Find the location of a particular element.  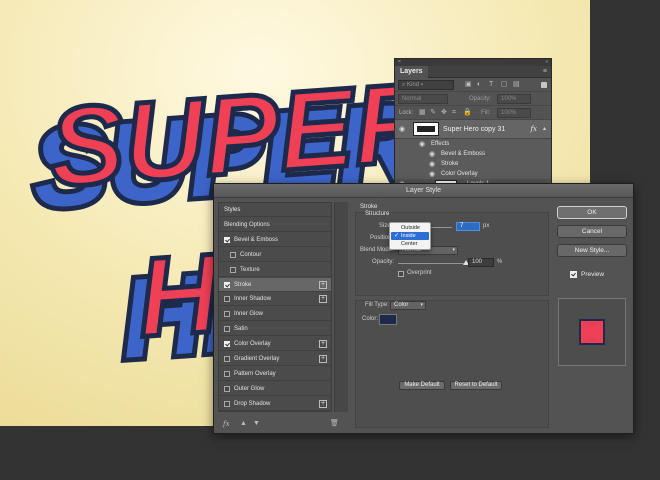

style-item-stroke: Stroke + is located at coordinates (275, 284).